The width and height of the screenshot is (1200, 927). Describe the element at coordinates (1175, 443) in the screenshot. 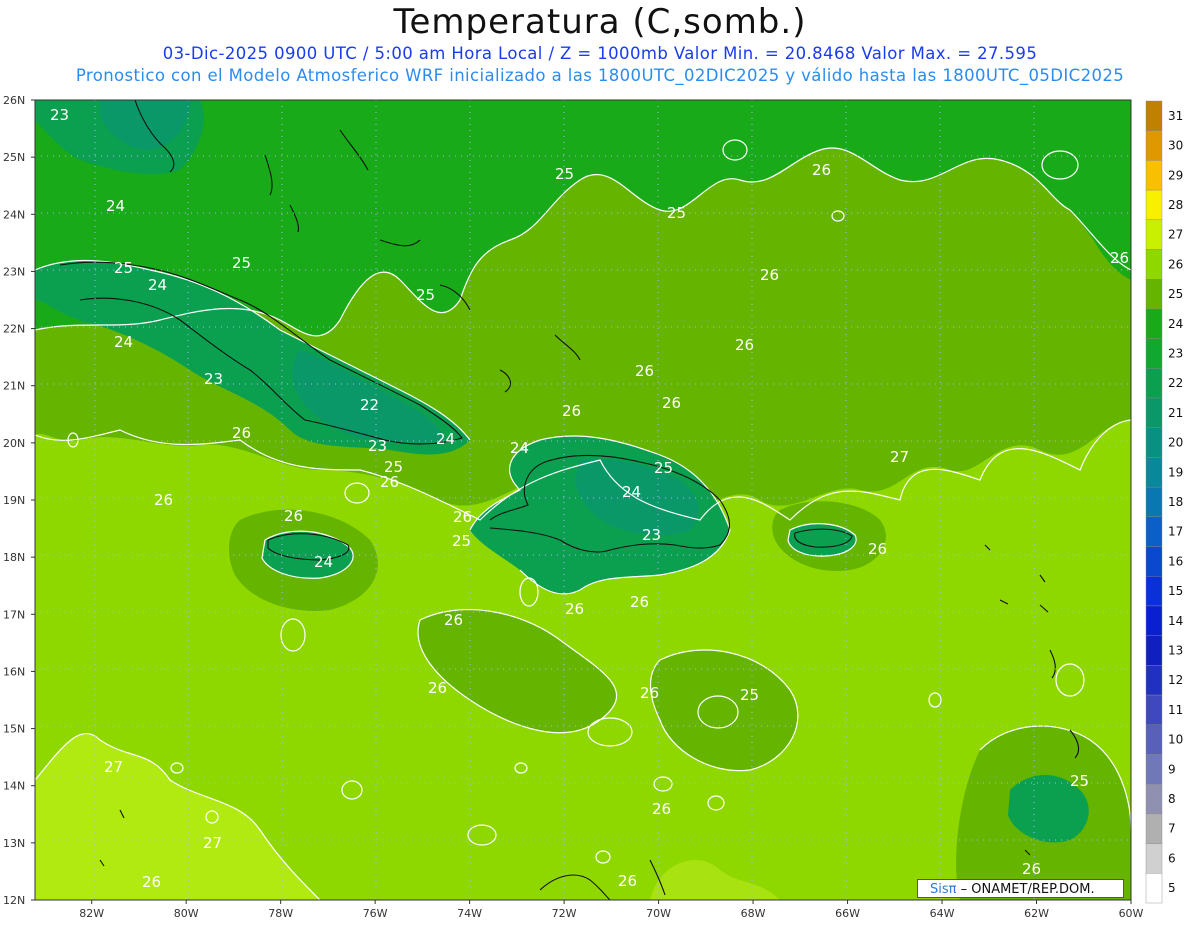

I see `colorbar-label: 20` at that location.